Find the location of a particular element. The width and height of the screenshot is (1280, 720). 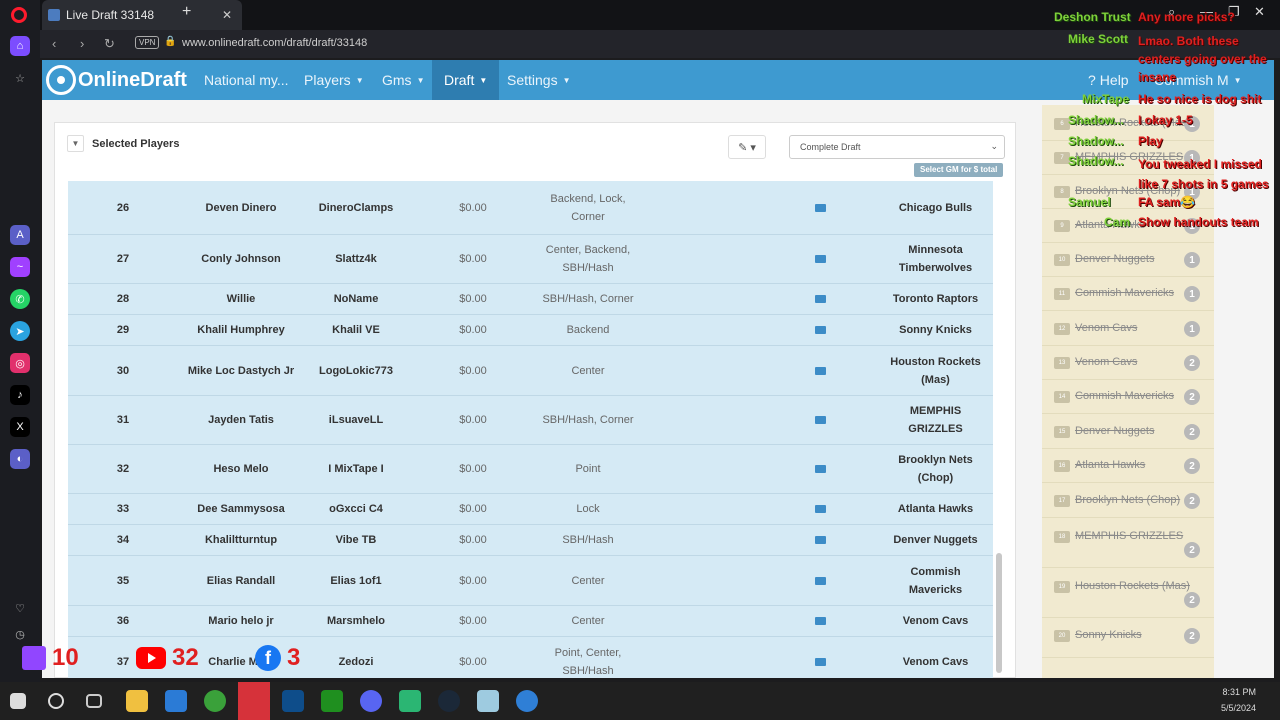

windows-start-icon is located at coordinates (18, 701).